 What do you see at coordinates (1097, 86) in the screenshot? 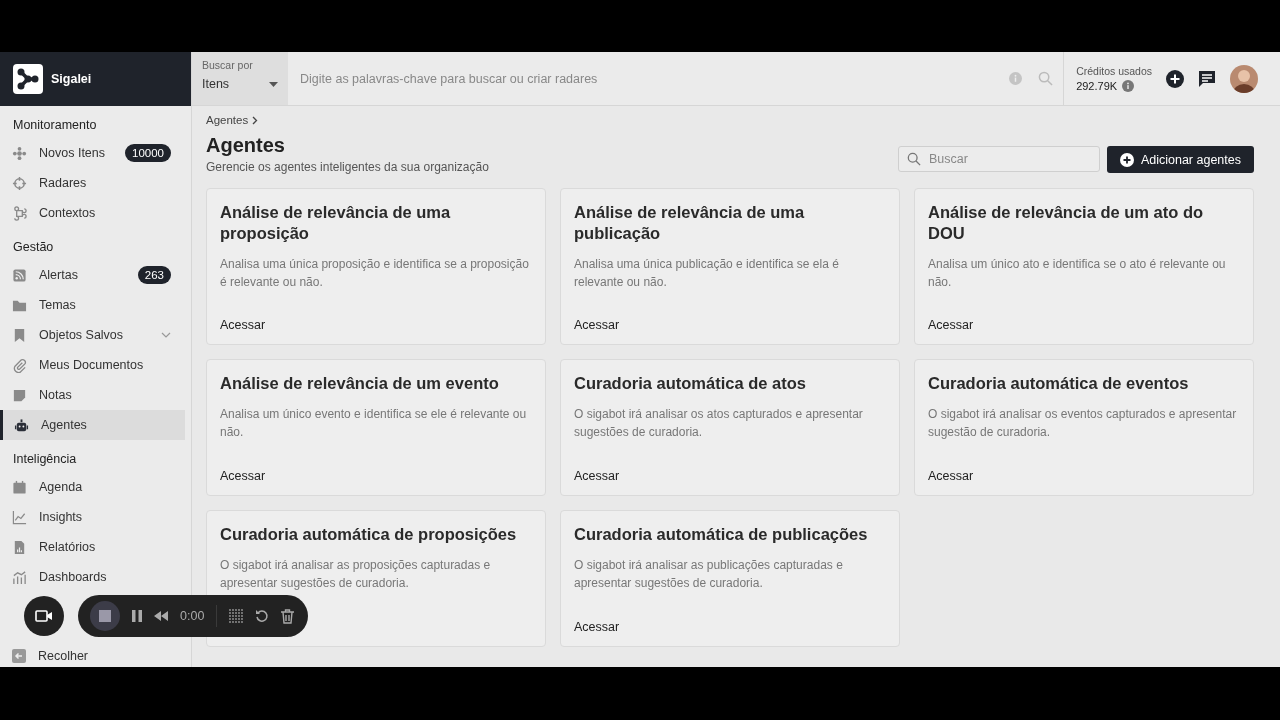
I see `credits-value: 292.79K` at bounding box center [1097, 86].